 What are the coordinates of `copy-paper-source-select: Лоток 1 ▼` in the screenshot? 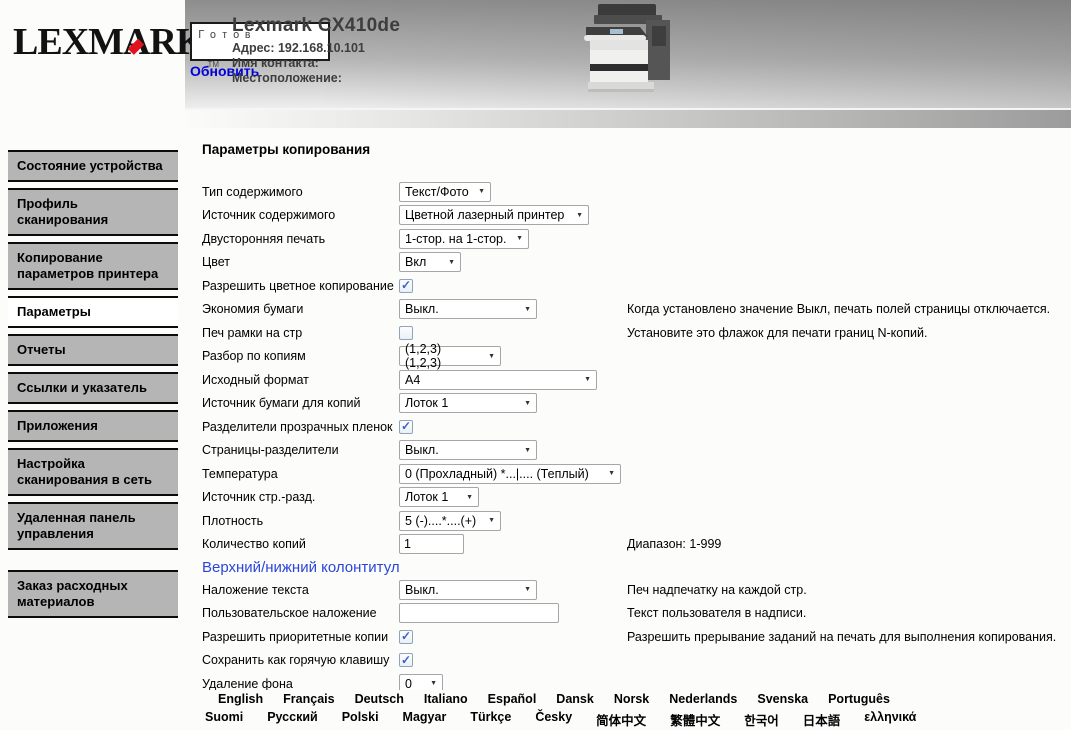 It's located at (468, 403).